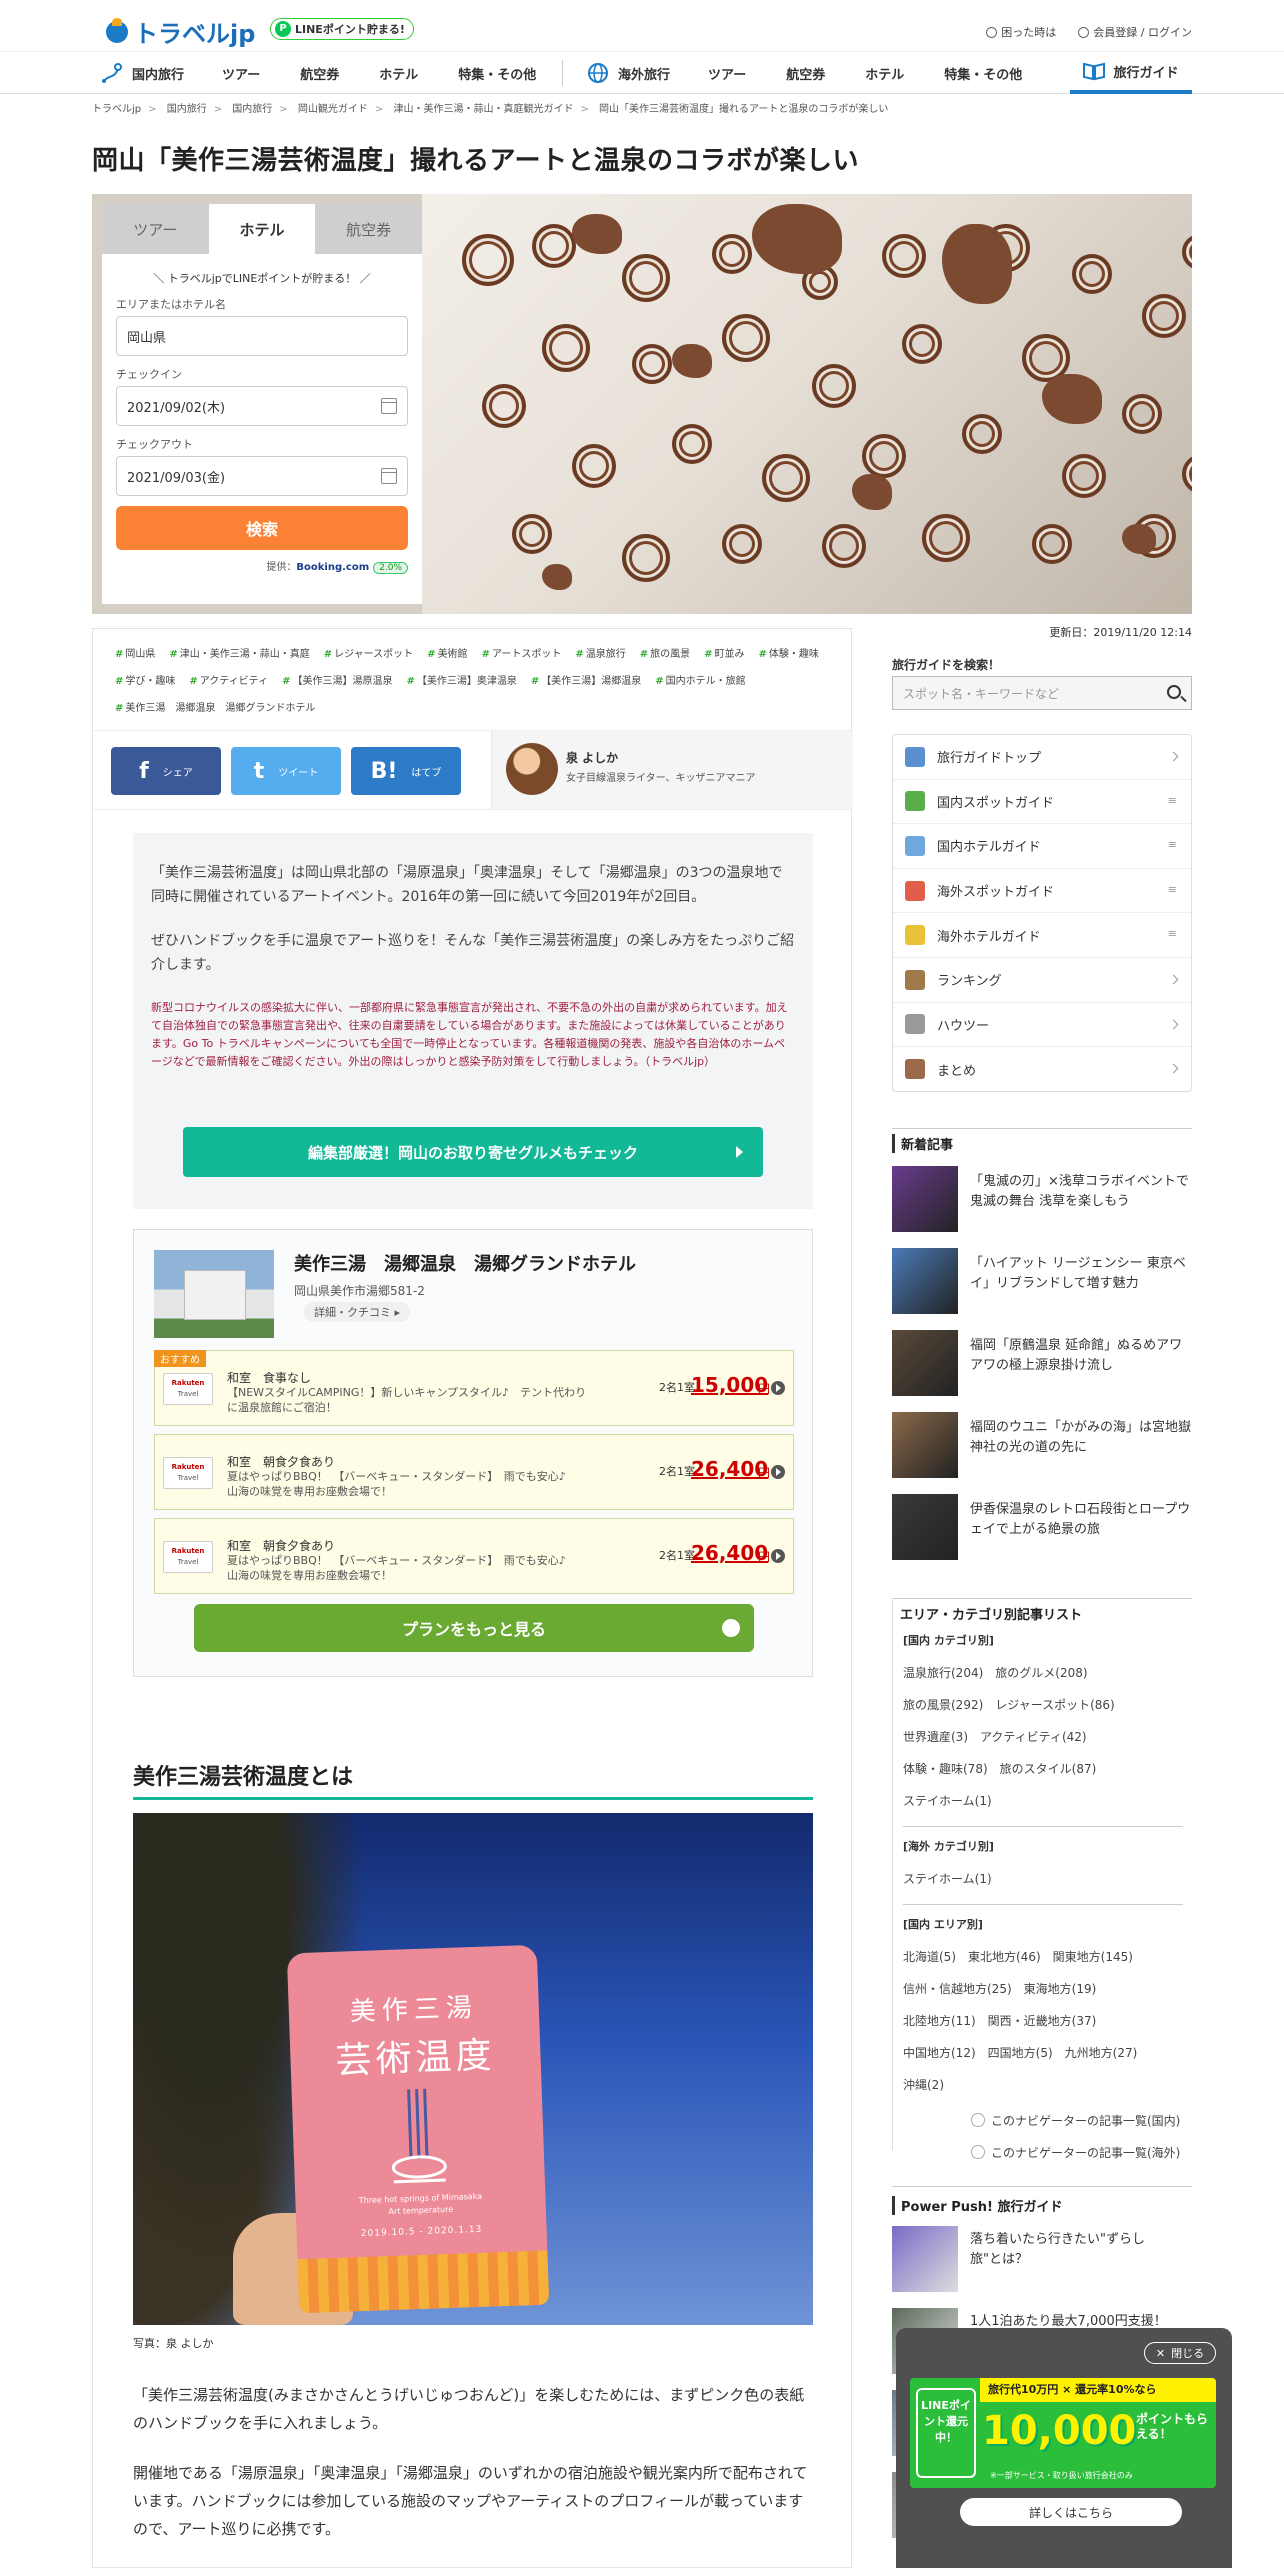 The image size is (1284, 2568). What do you see at coordinates (929, 1957) in the screenshot?
I see `category-link: 北海道(5)` at bounding box center [929, 1957].